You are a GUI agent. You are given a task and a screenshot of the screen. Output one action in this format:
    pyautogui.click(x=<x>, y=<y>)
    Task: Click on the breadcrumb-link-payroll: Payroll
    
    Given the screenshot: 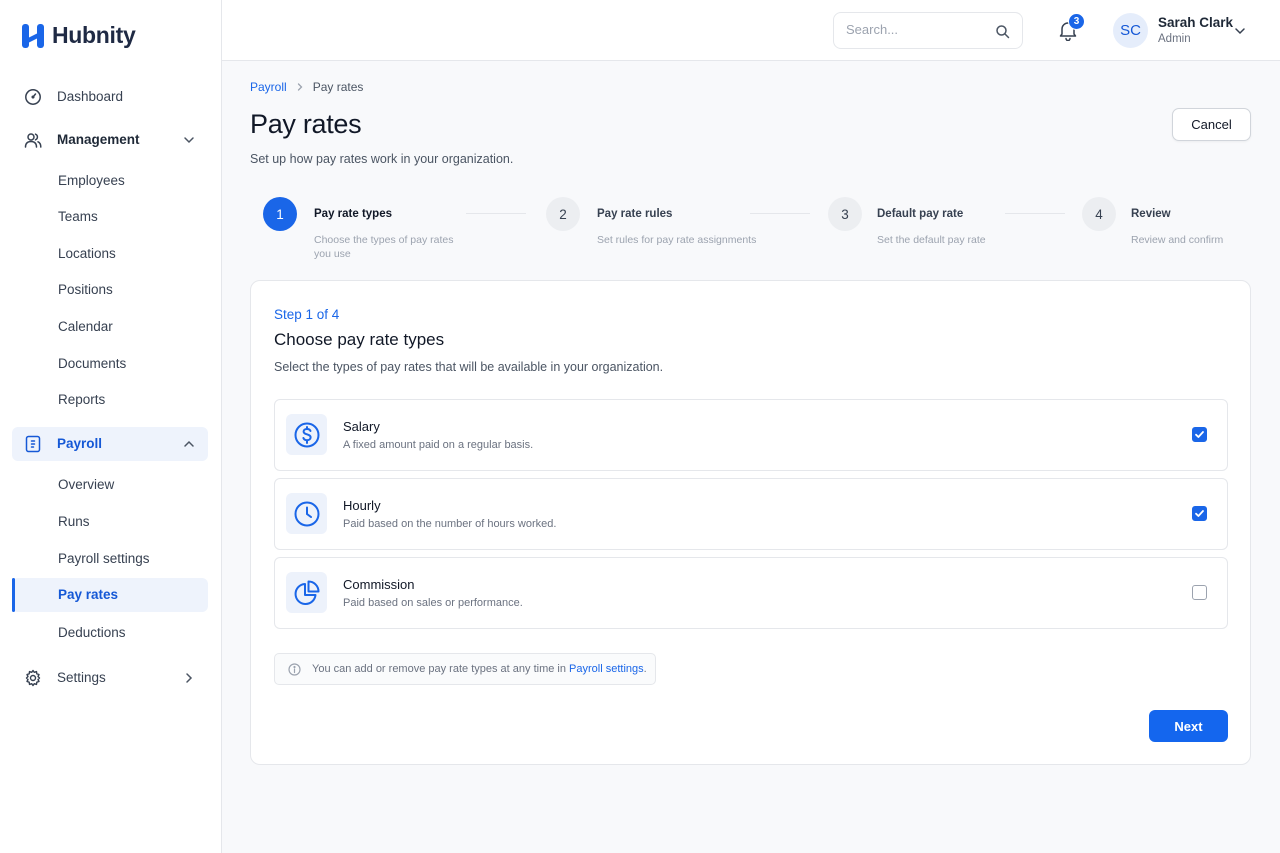 What is the action you would take?
    pyautogui.click(x=268, y=87)
    